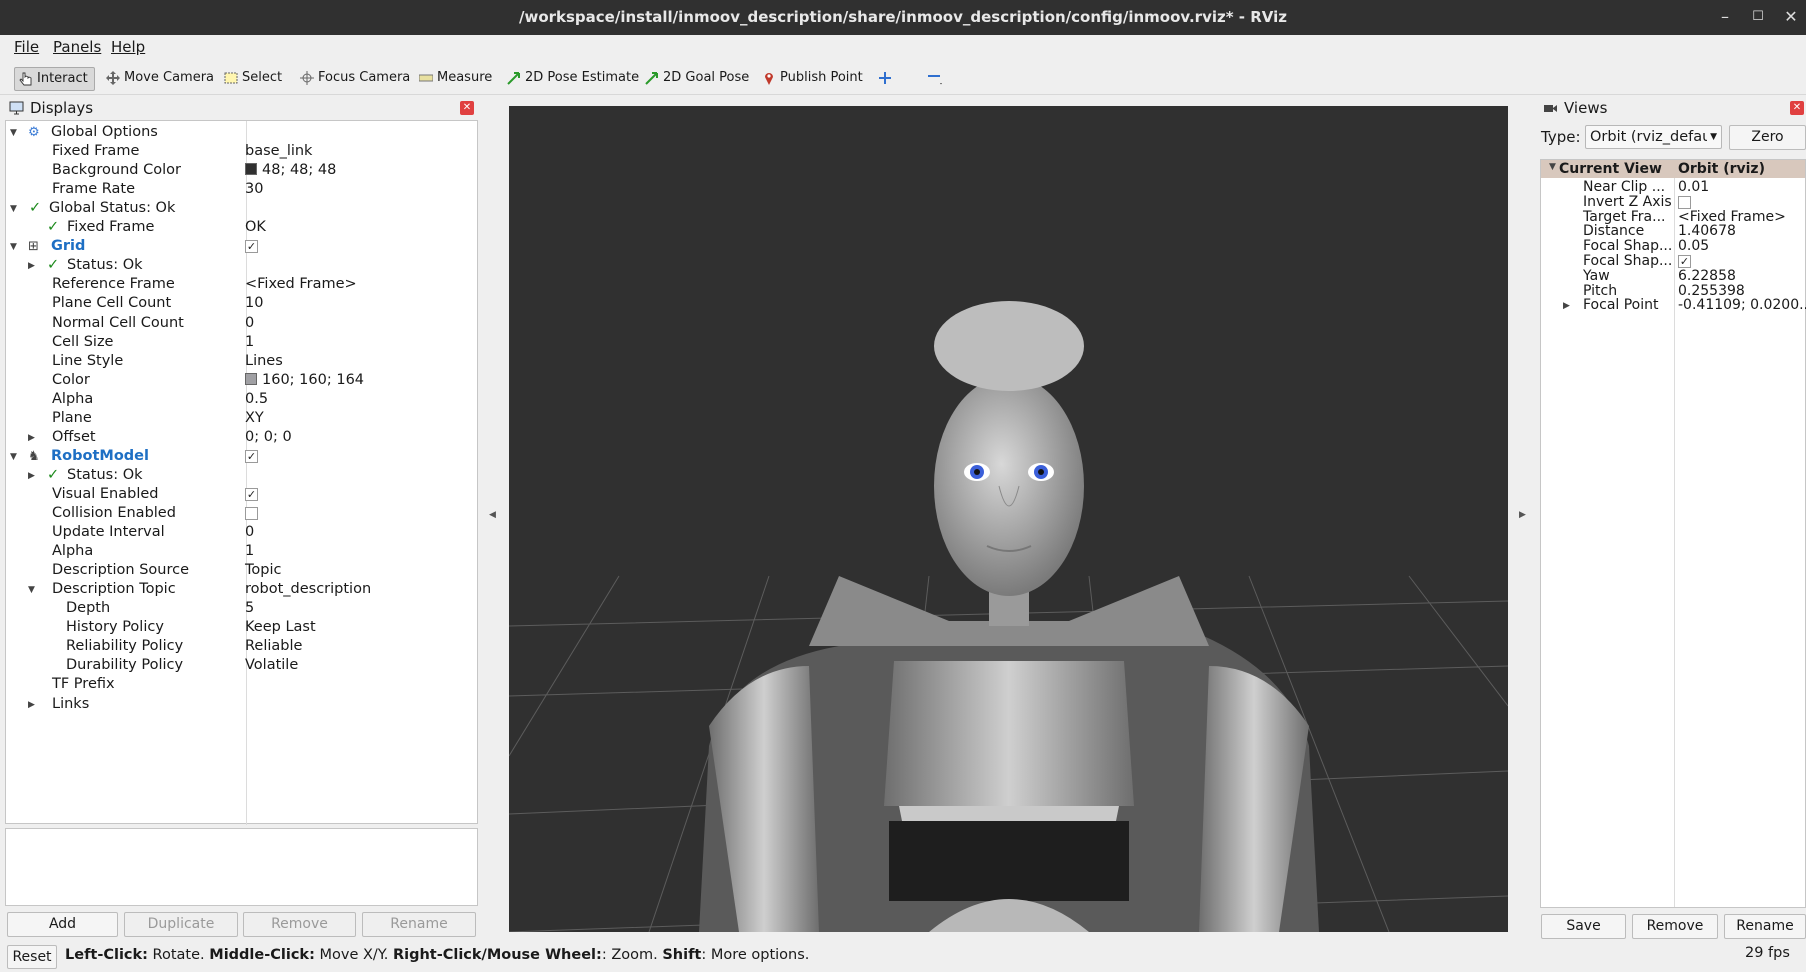 The height and width of the screenshot is (972, 1806). Describe the element at coordinates (241, 132) in the screenshot. I see `display-row: ▼ ⚙ Global Options` at that location.